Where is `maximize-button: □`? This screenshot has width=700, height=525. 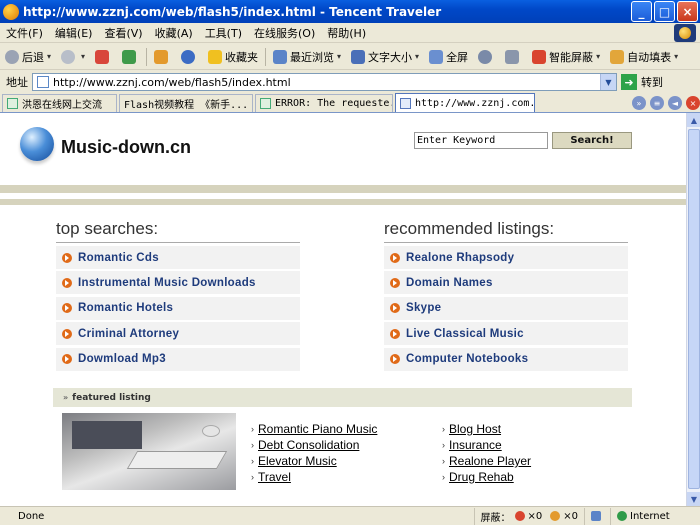
maximize-button: □ is located at coordinates (664, 11).